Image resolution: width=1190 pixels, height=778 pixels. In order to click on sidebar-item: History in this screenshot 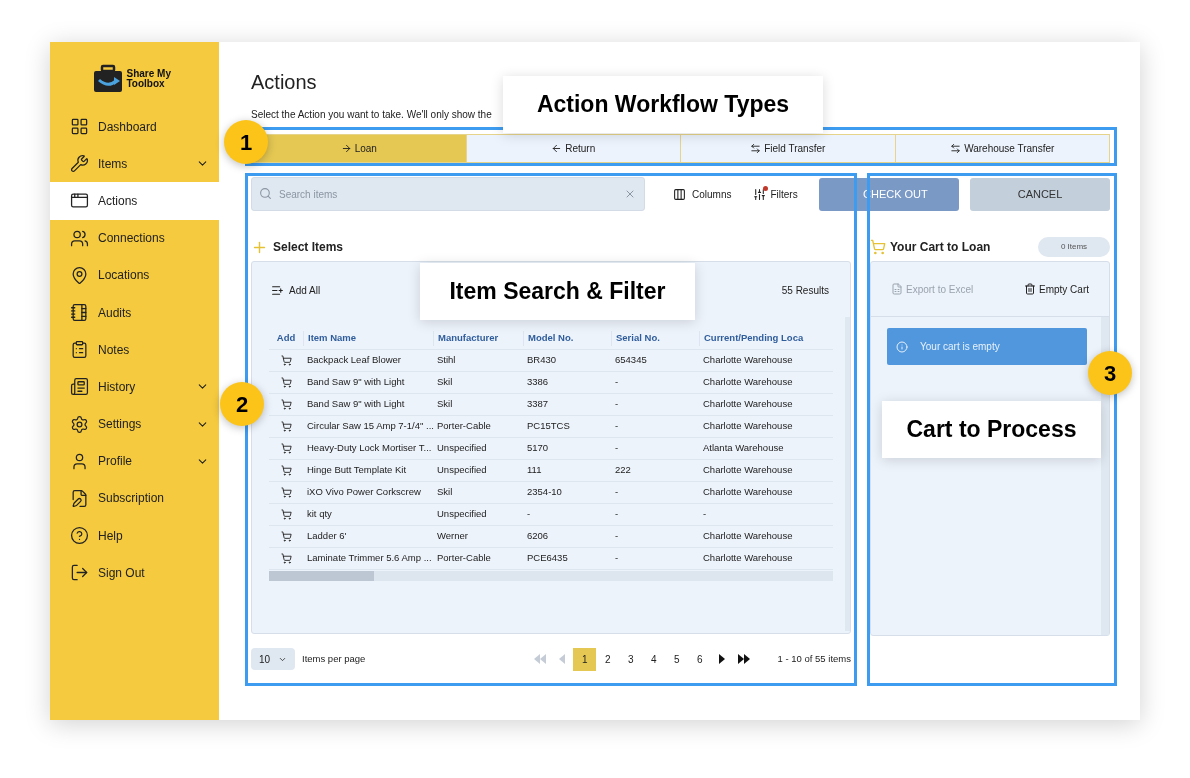, I will do `click(134, 387)`.